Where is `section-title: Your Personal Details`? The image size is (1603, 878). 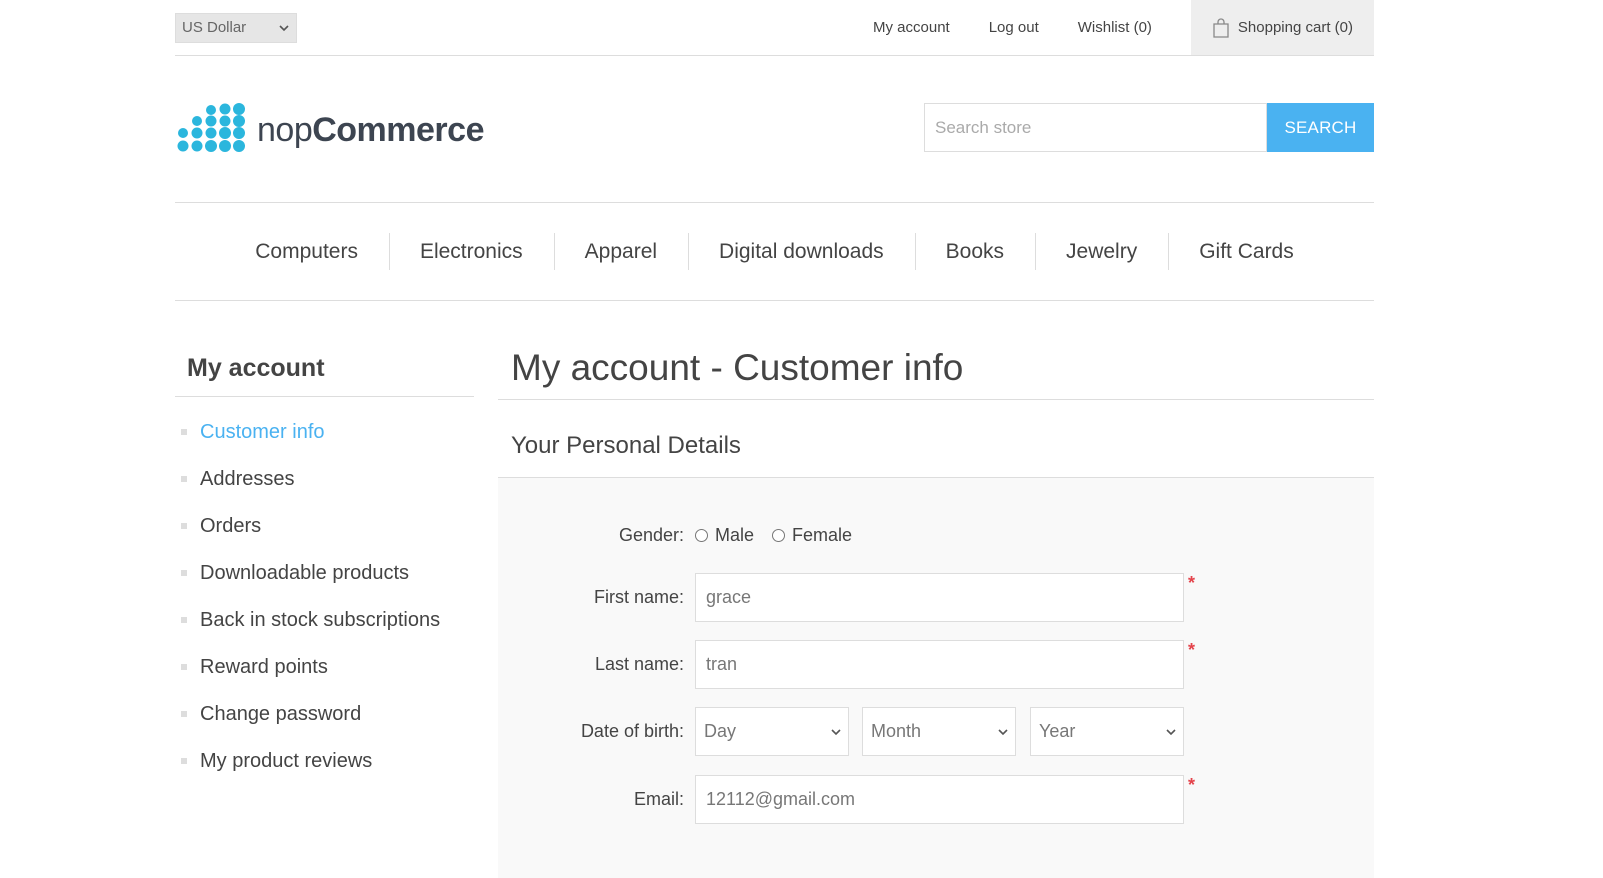
section-title: Your Personal Details is located at coordinates (936, 439).